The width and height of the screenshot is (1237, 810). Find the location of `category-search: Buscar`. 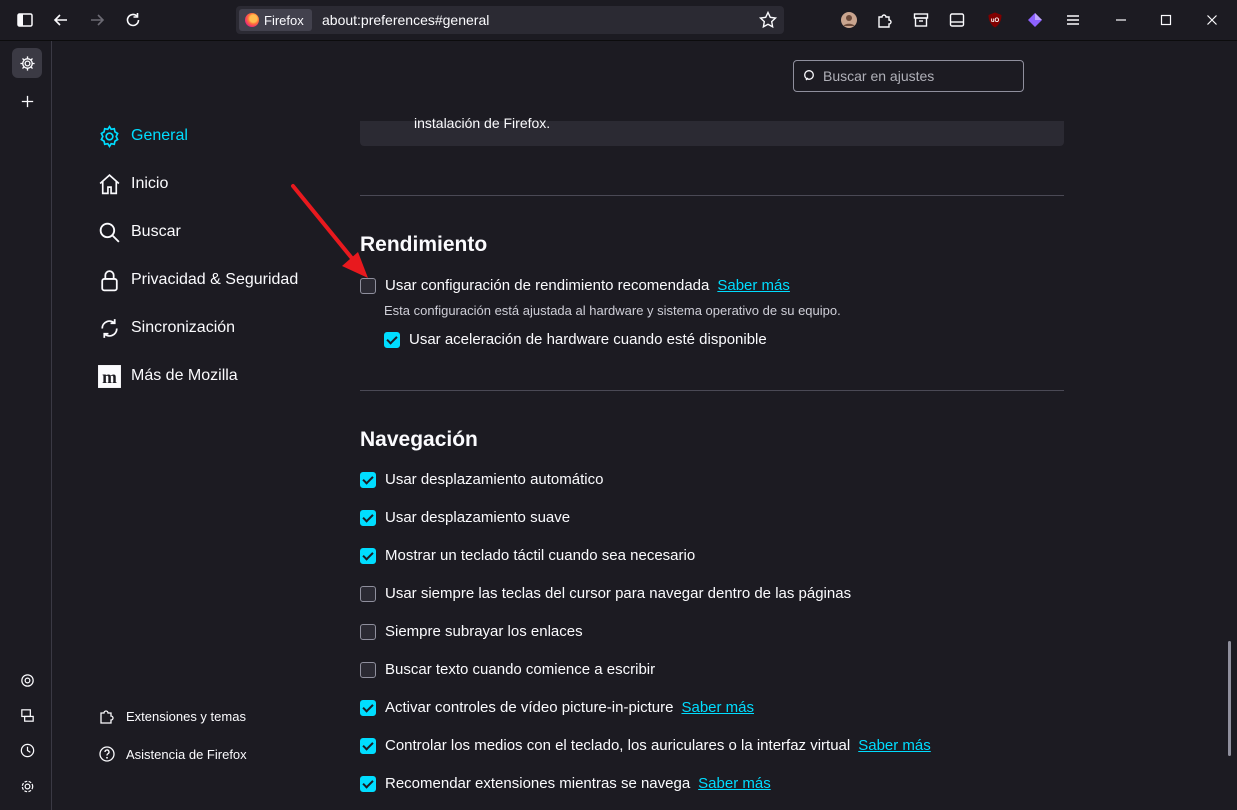

category-search: Buscar is located at coordinates (139, 232).